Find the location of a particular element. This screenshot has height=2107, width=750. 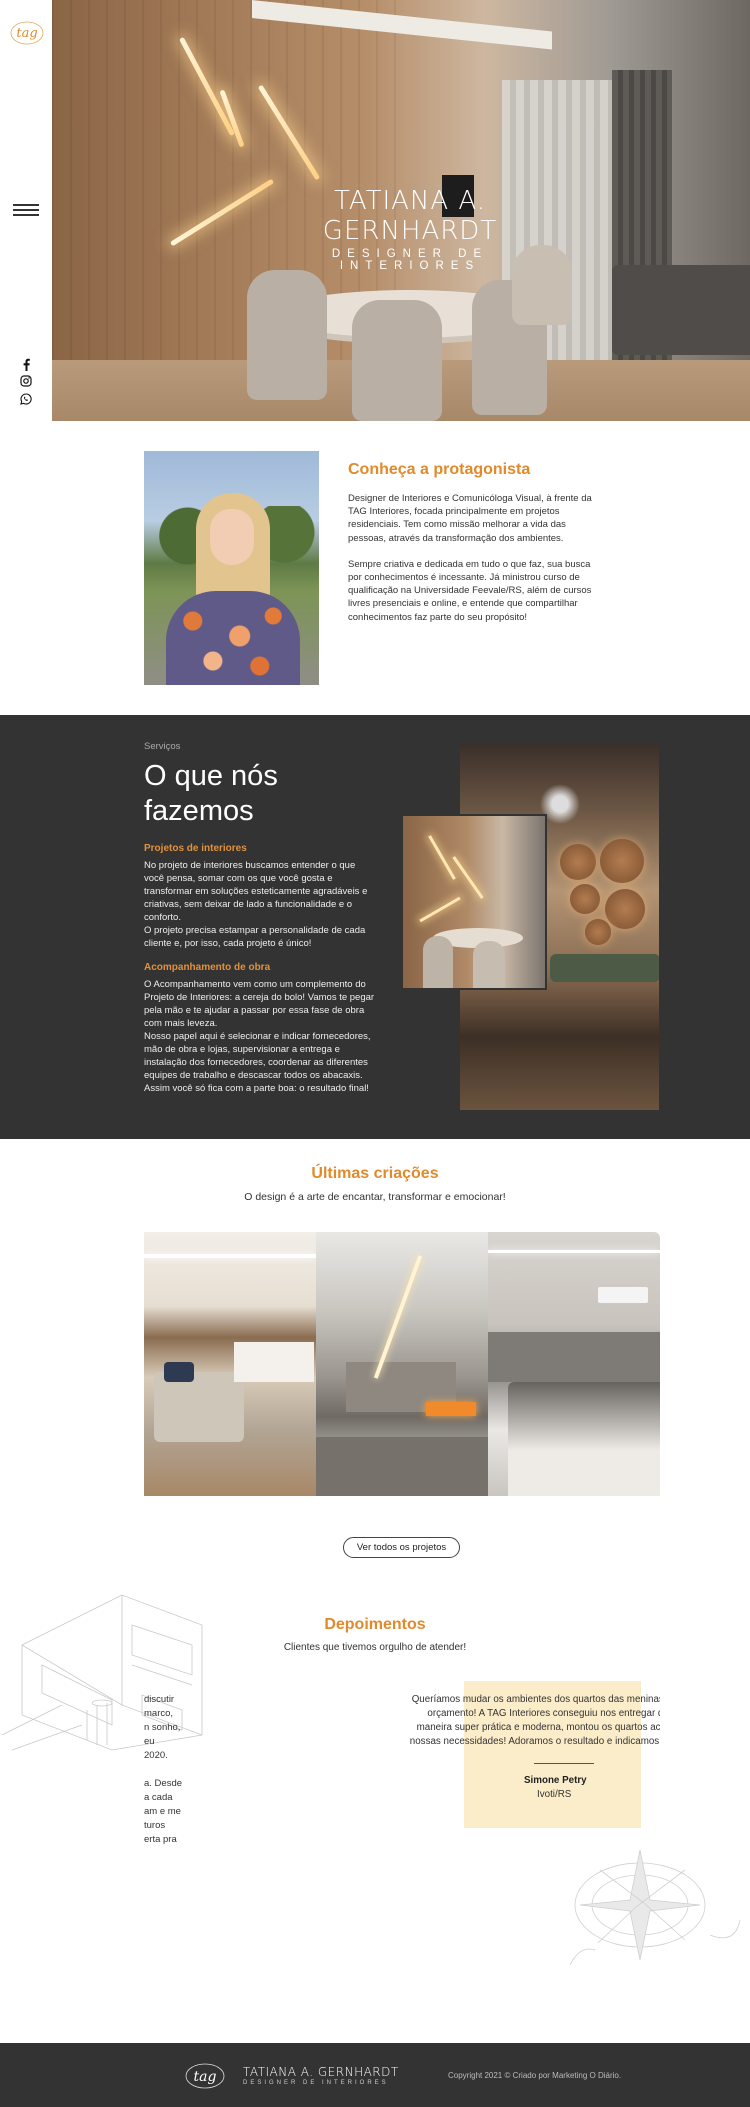

side-rail: tag is located at coordinates (26, 210).